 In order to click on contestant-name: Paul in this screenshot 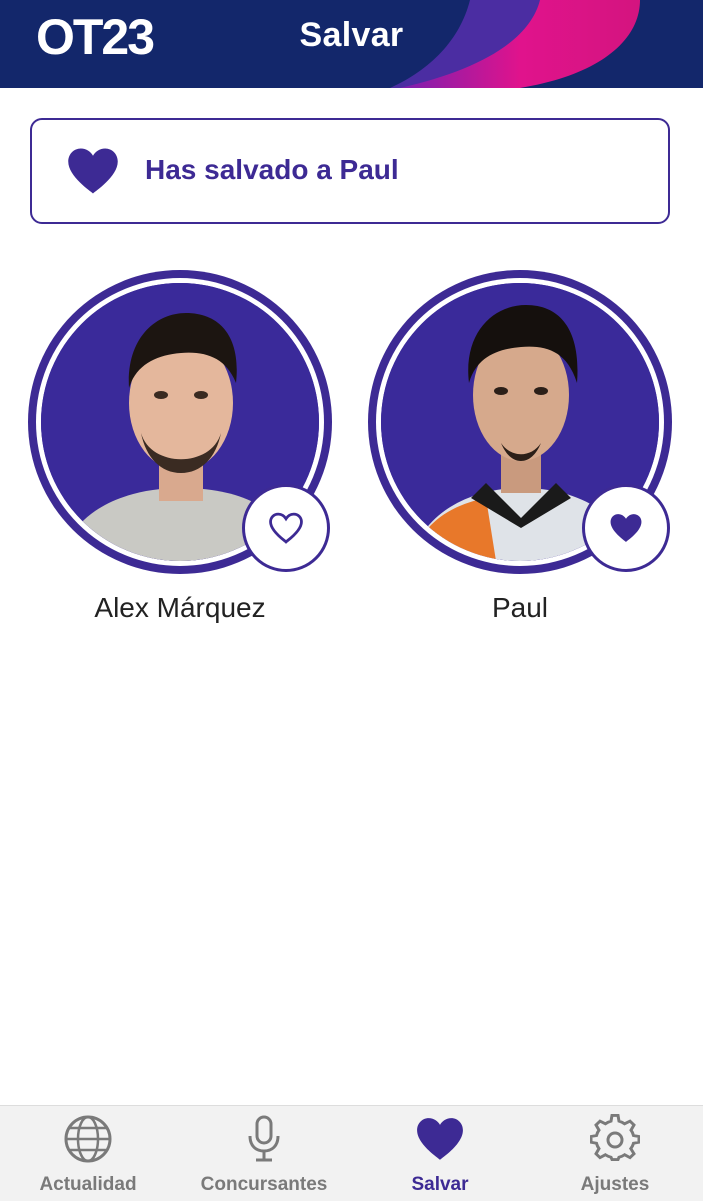, I will do `click(520, 607)`.